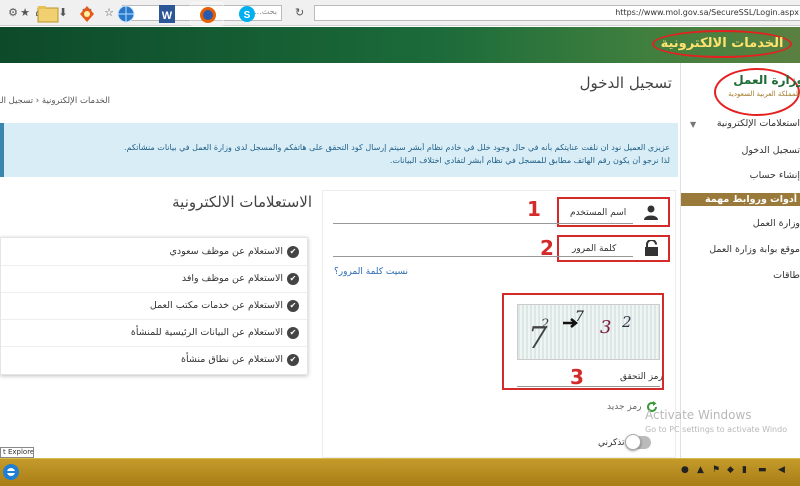 The height and width of the screenshot is (486, 800). Describe the element at coordinates (633, 442) in the screenshot. I see `toggle-knob` at that location.